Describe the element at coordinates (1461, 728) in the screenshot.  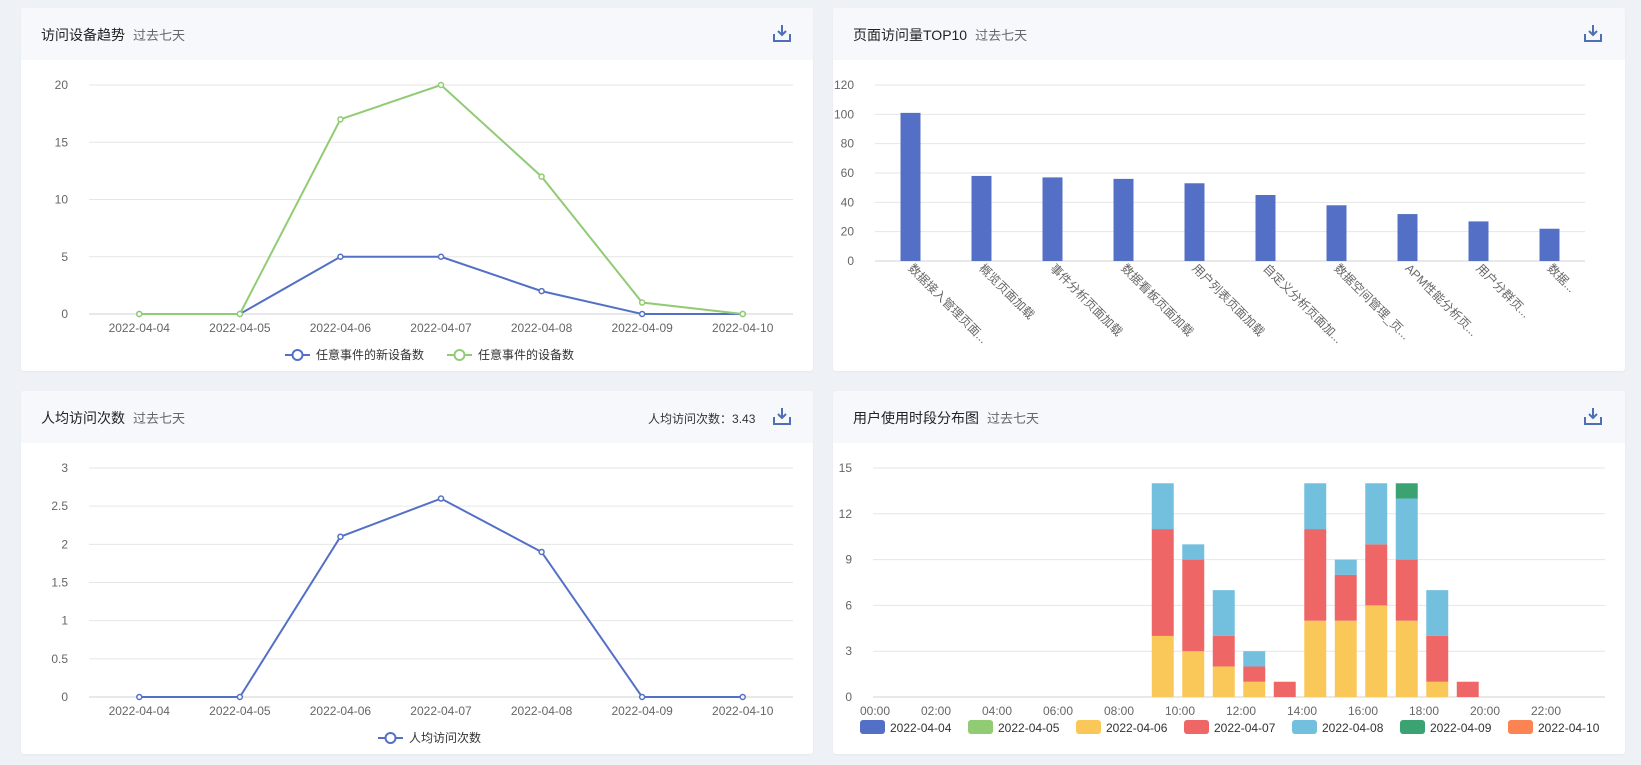
I see `legend-label: 2022-04-09` at that location.